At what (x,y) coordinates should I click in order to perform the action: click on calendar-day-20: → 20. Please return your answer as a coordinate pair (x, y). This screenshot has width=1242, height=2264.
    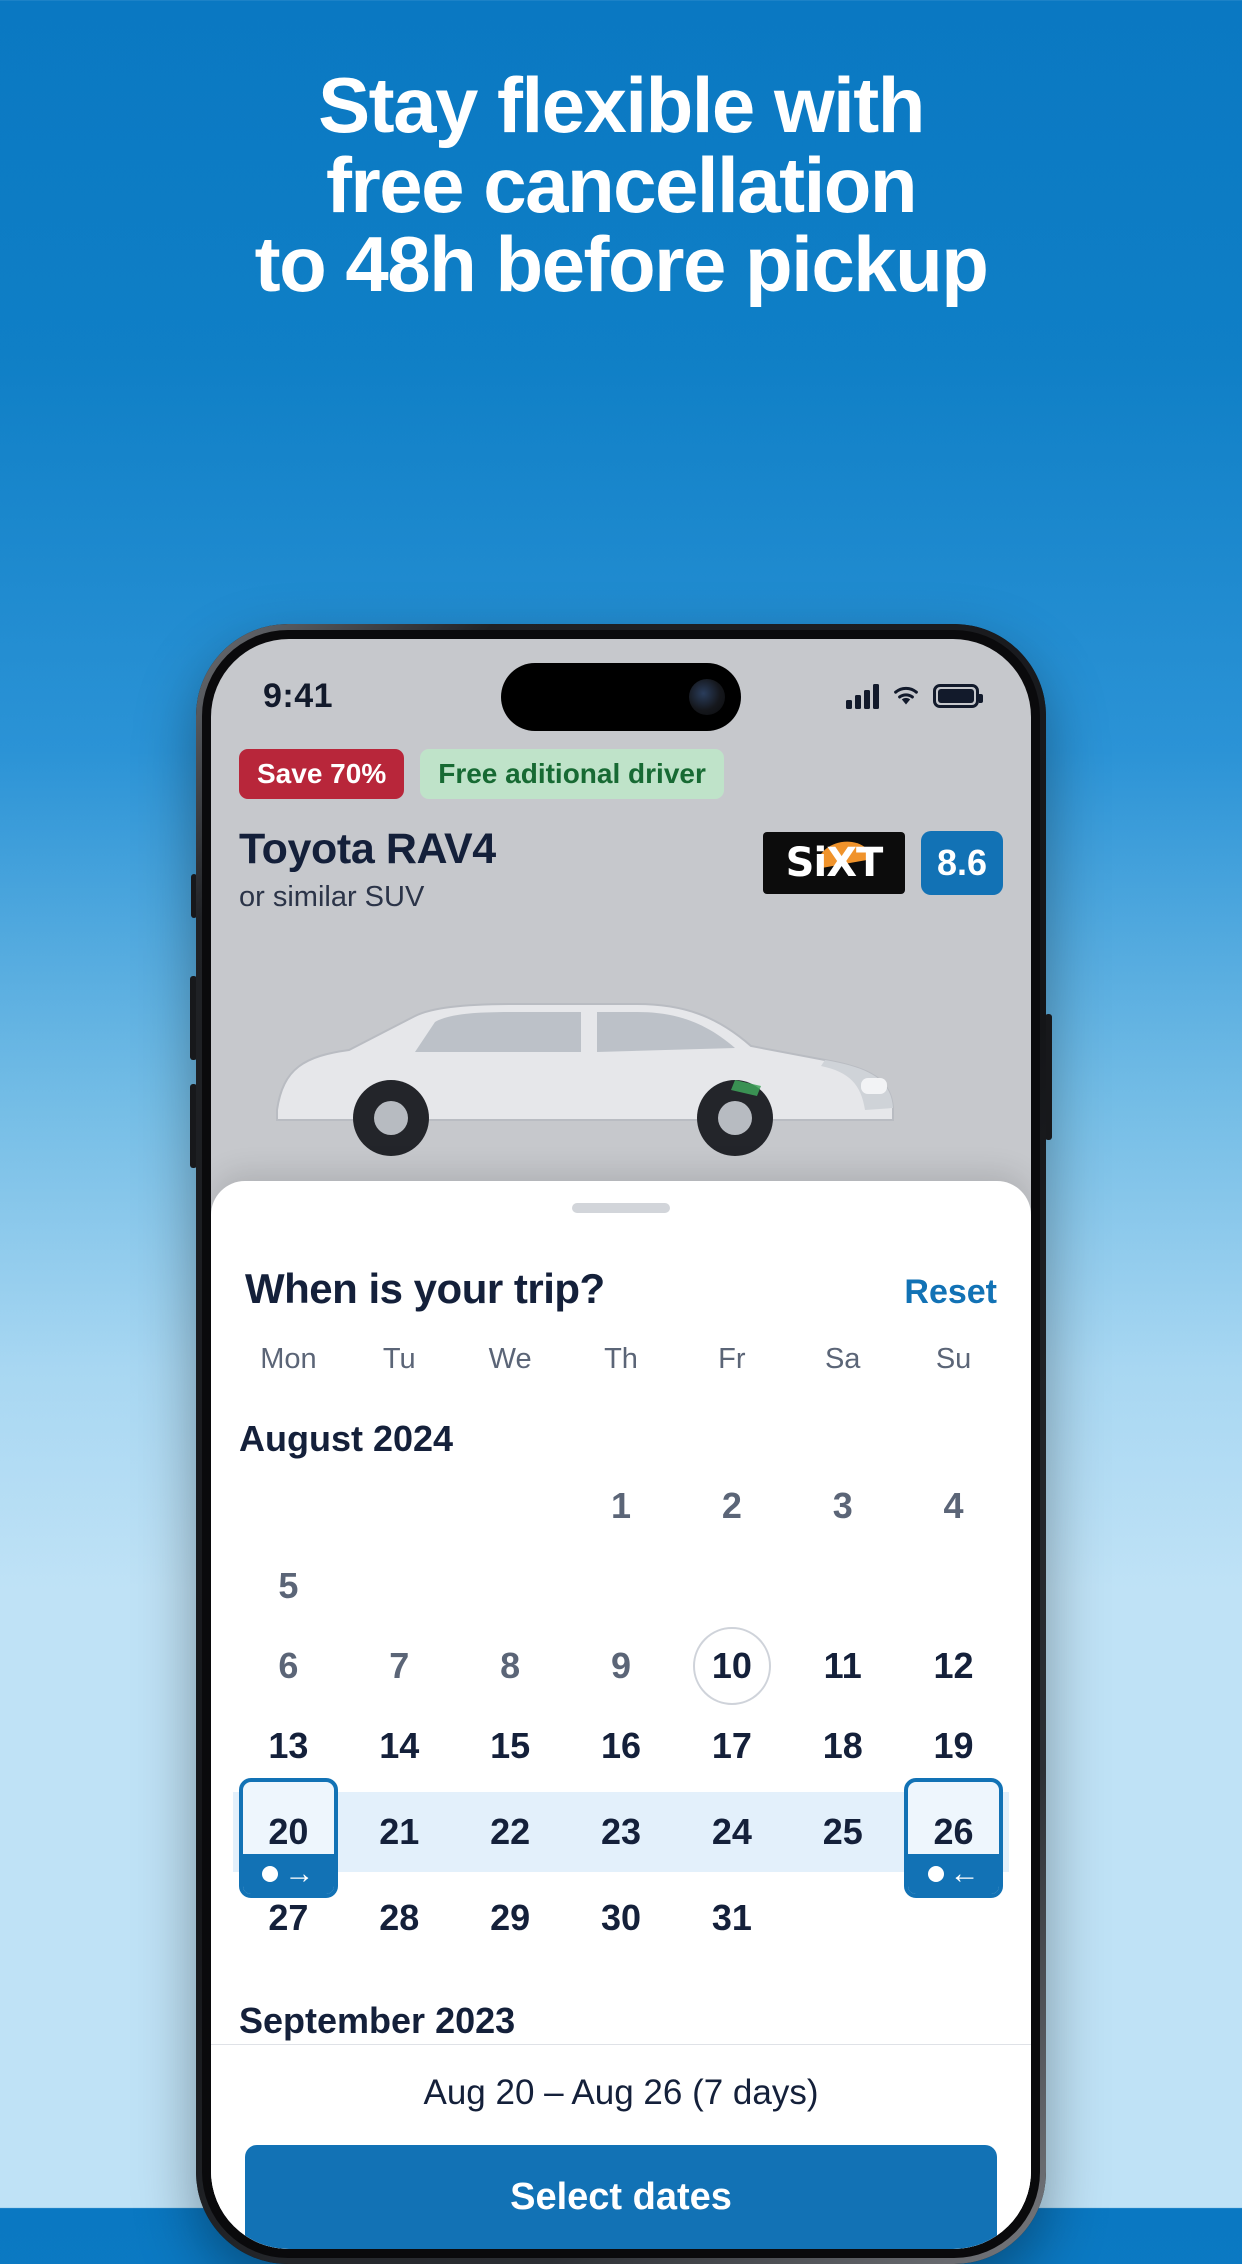
    Looking at the image, I should click on (288, 1838).